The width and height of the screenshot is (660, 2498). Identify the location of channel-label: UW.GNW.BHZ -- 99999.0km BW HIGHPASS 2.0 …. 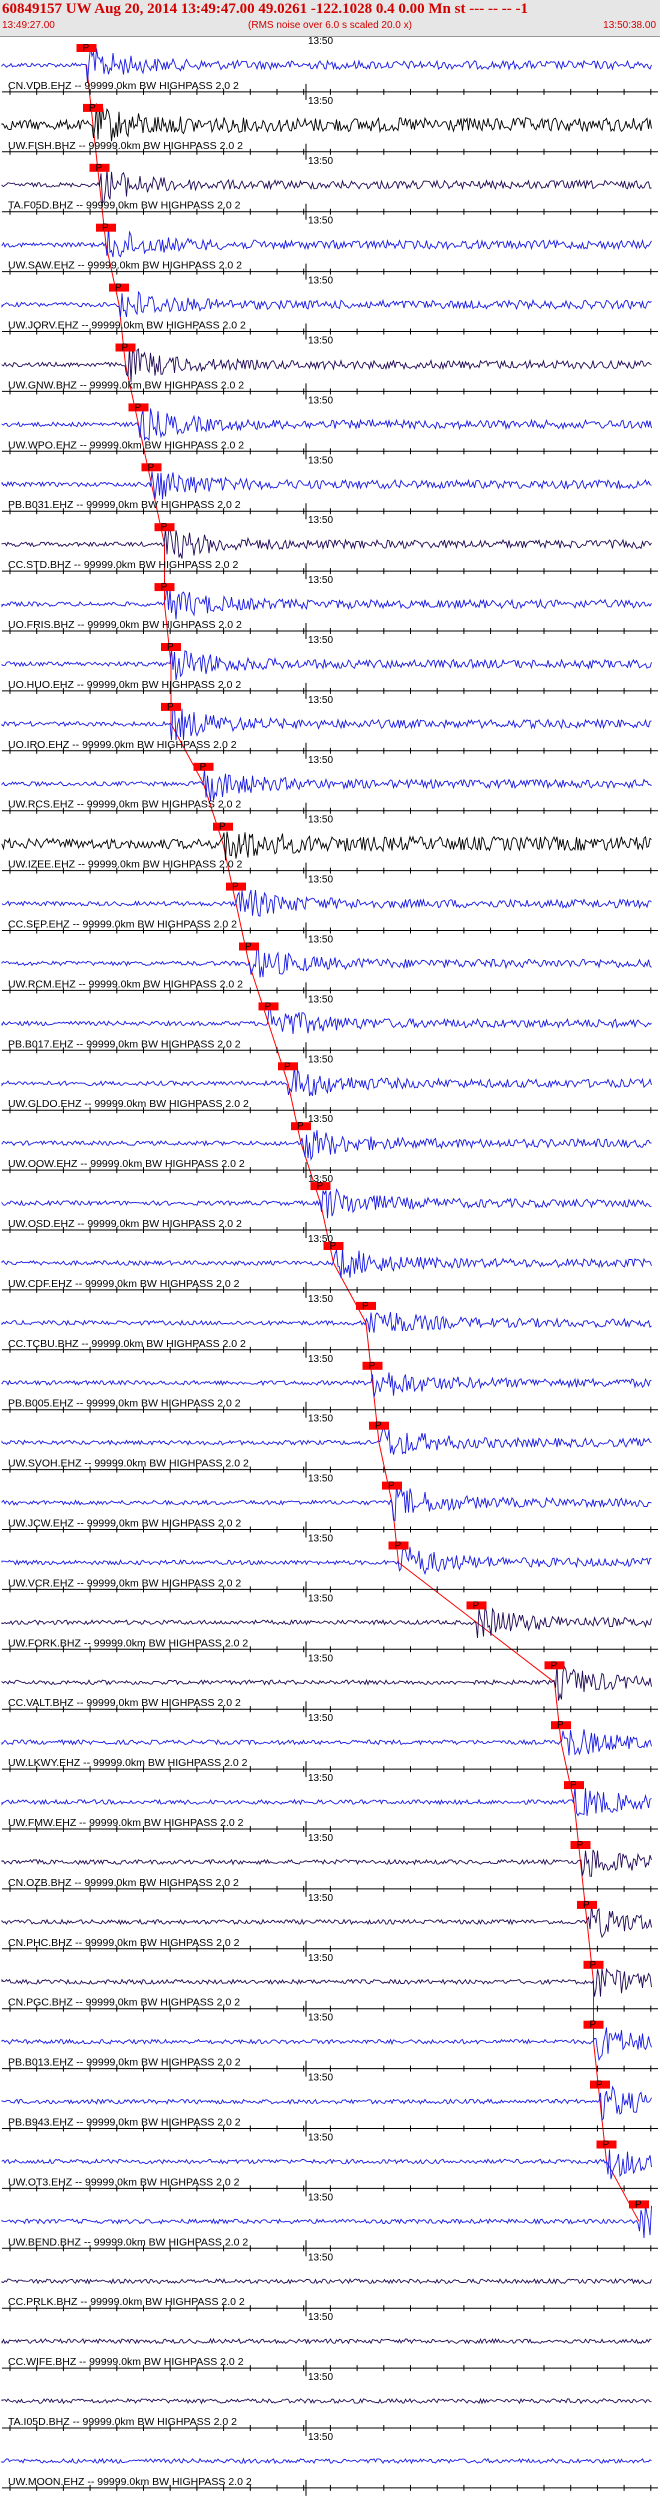
(126, 385).